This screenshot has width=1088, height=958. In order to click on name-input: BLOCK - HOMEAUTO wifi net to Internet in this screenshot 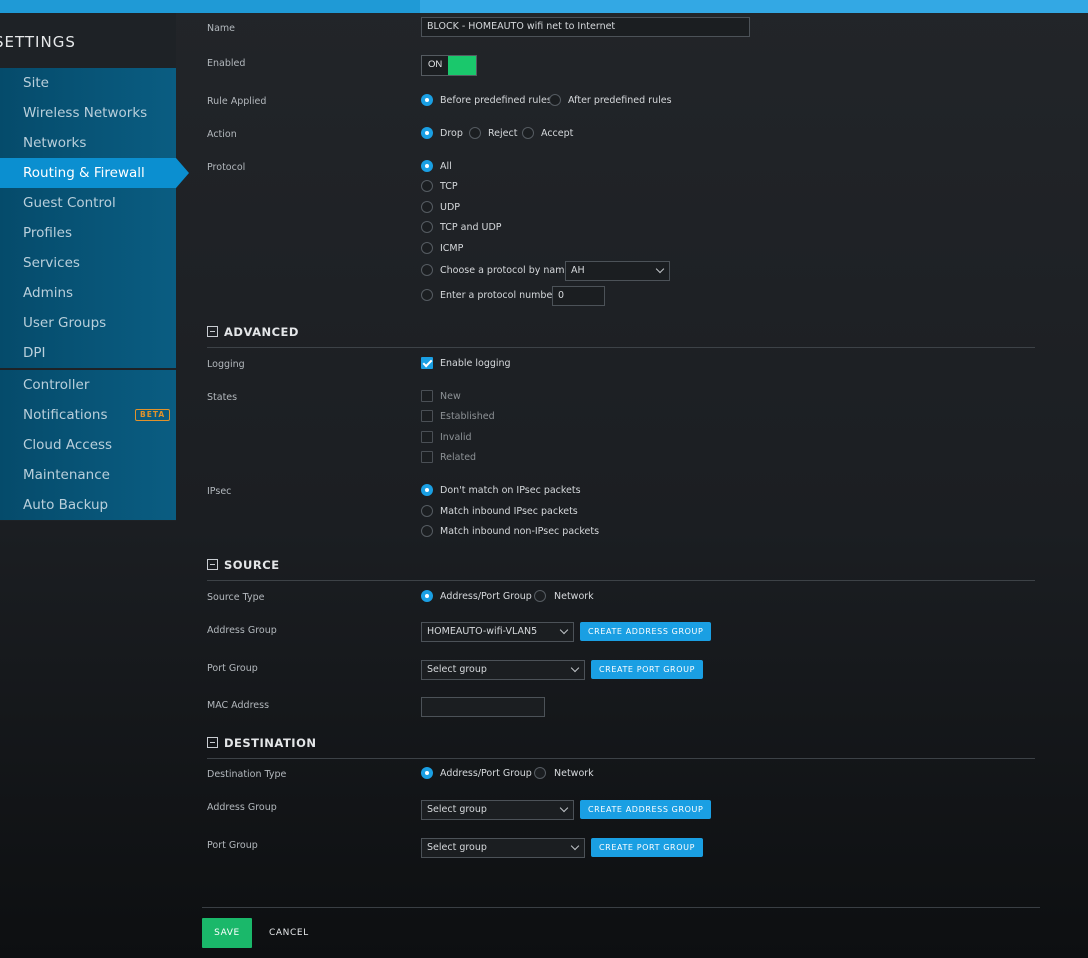, I will do `click(585, 27)`.